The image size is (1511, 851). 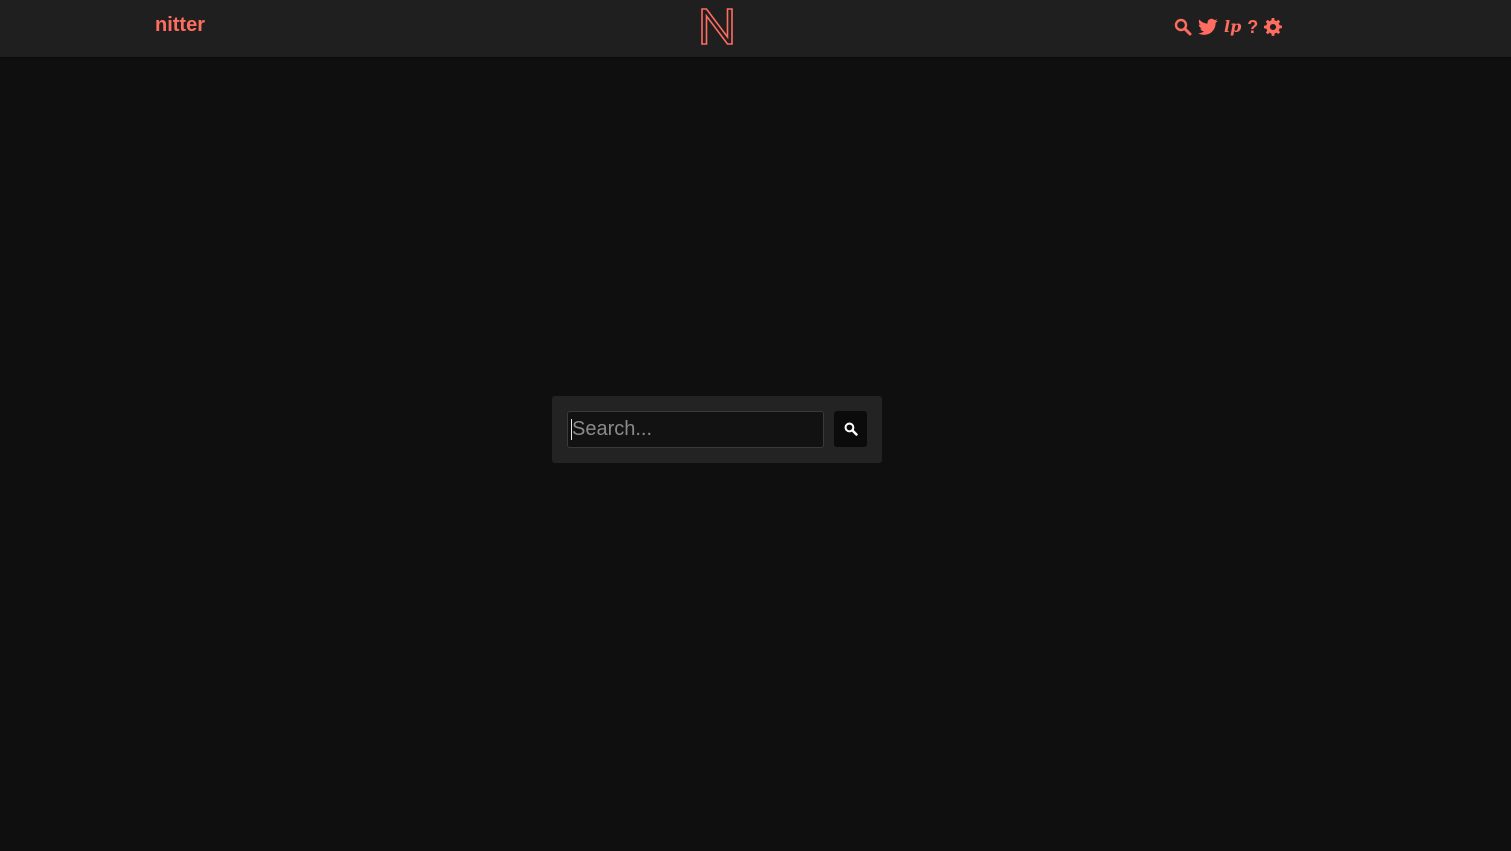 I want to click on top-navbar: nitter lp ?, so click(x=755, y=29).